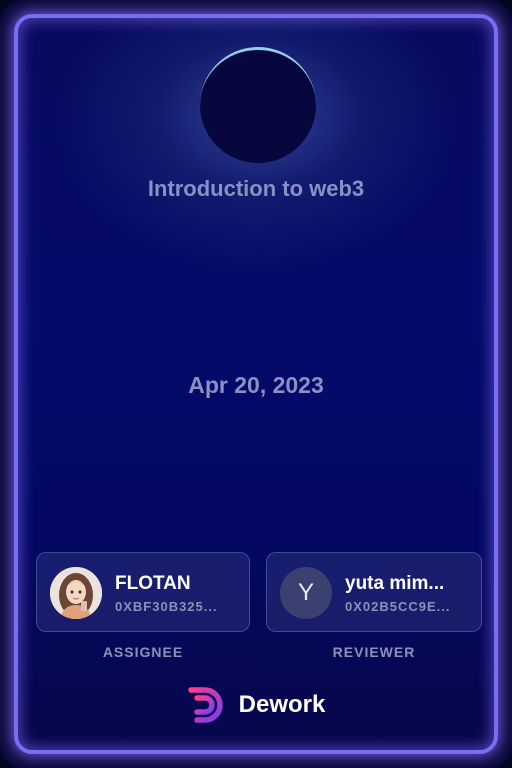 The height and width of the screenshot is (768, 512). I want to click on task-avatar, so click(258, 105).